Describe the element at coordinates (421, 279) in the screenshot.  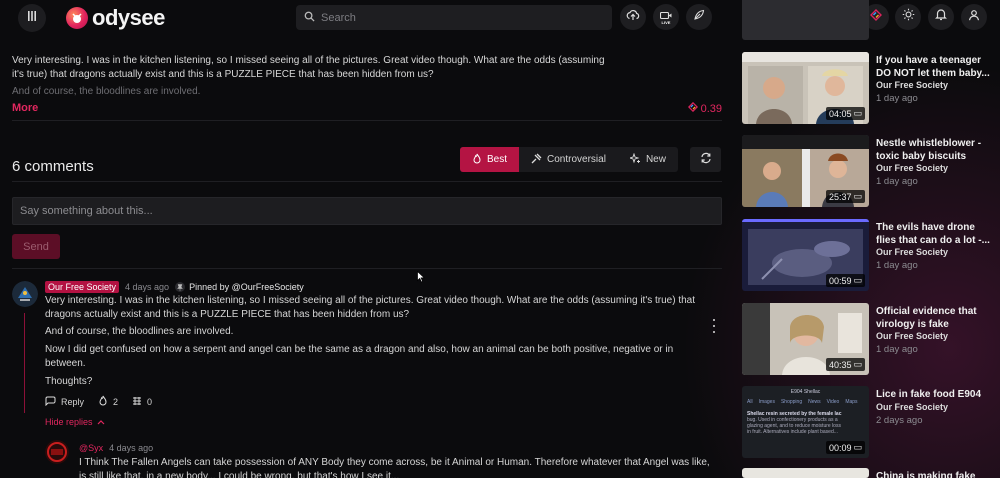
I see `mouse-cursor-icon` at that location.